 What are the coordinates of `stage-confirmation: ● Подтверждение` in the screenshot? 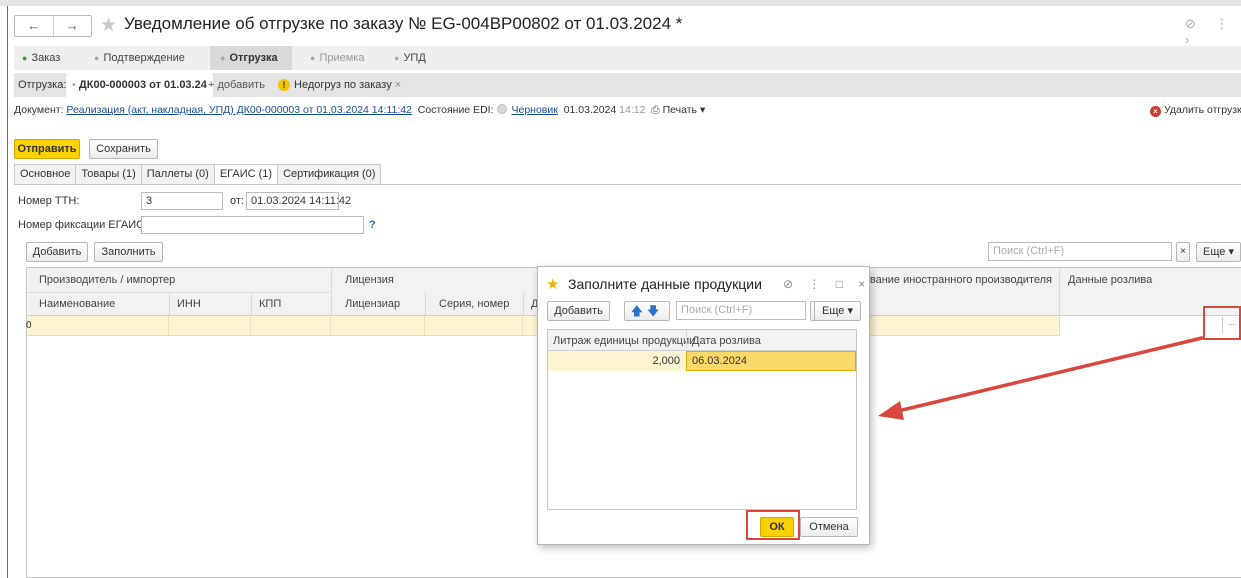 It's located at (139, 58).